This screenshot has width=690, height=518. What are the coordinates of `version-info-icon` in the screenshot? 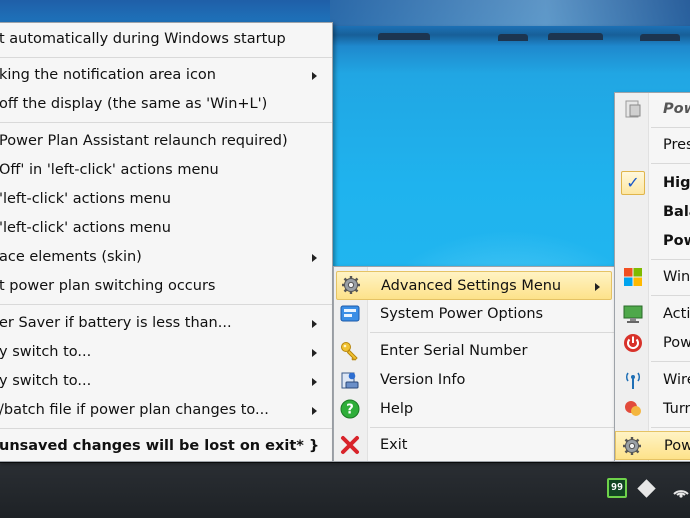 It's located at (350, 380).